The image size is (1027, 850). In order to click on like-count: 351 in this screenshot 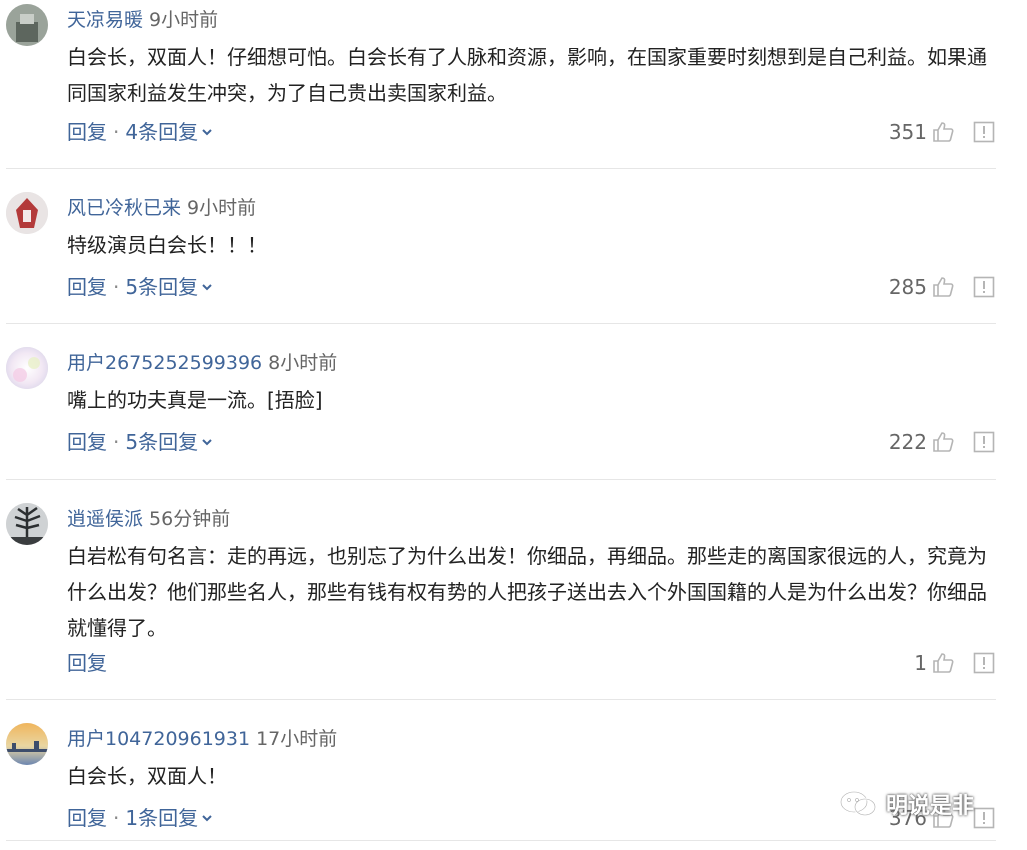, I will do `click(907, 132)`.